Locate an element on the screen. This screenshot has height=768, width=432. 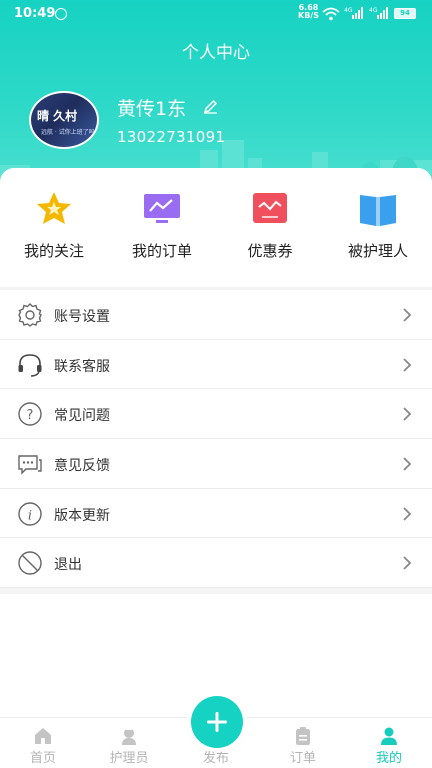
menu-item-label: 退出 is located at coordinates (68, 565).